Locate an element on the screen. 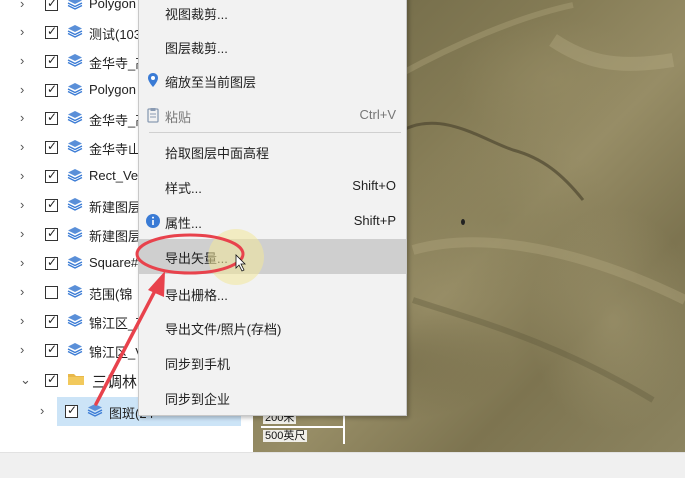  layer-label: 测试(103 is located at coordinates (115, 34).